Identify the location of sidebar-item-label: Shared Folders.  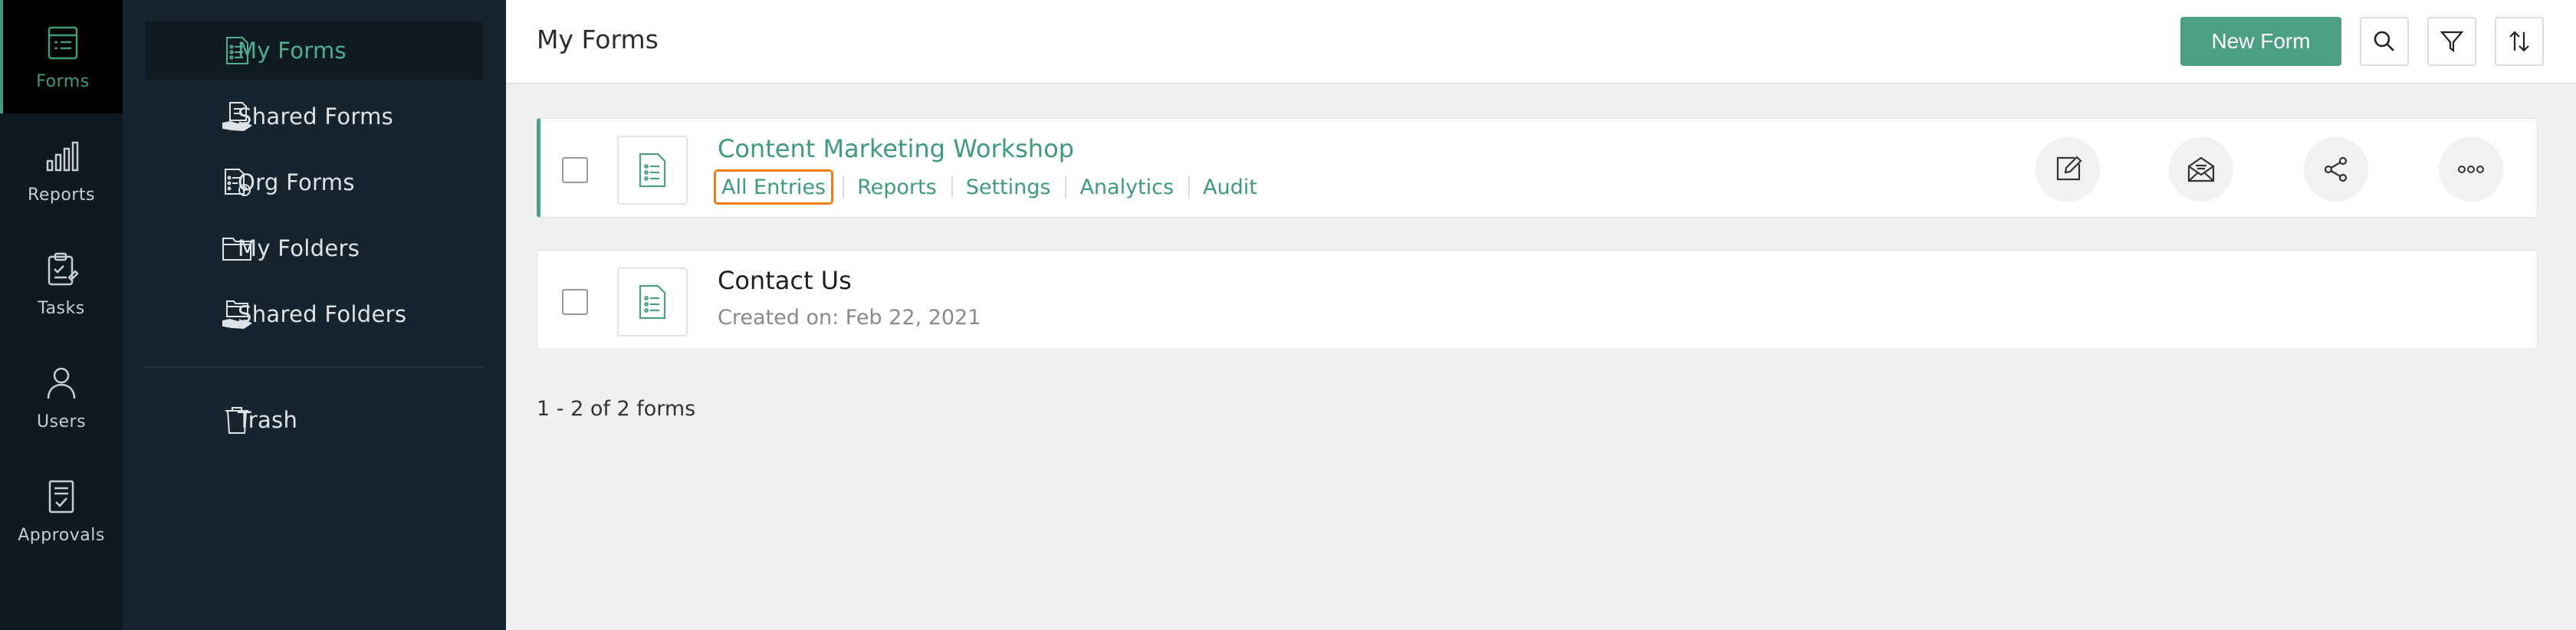
(323, 314).